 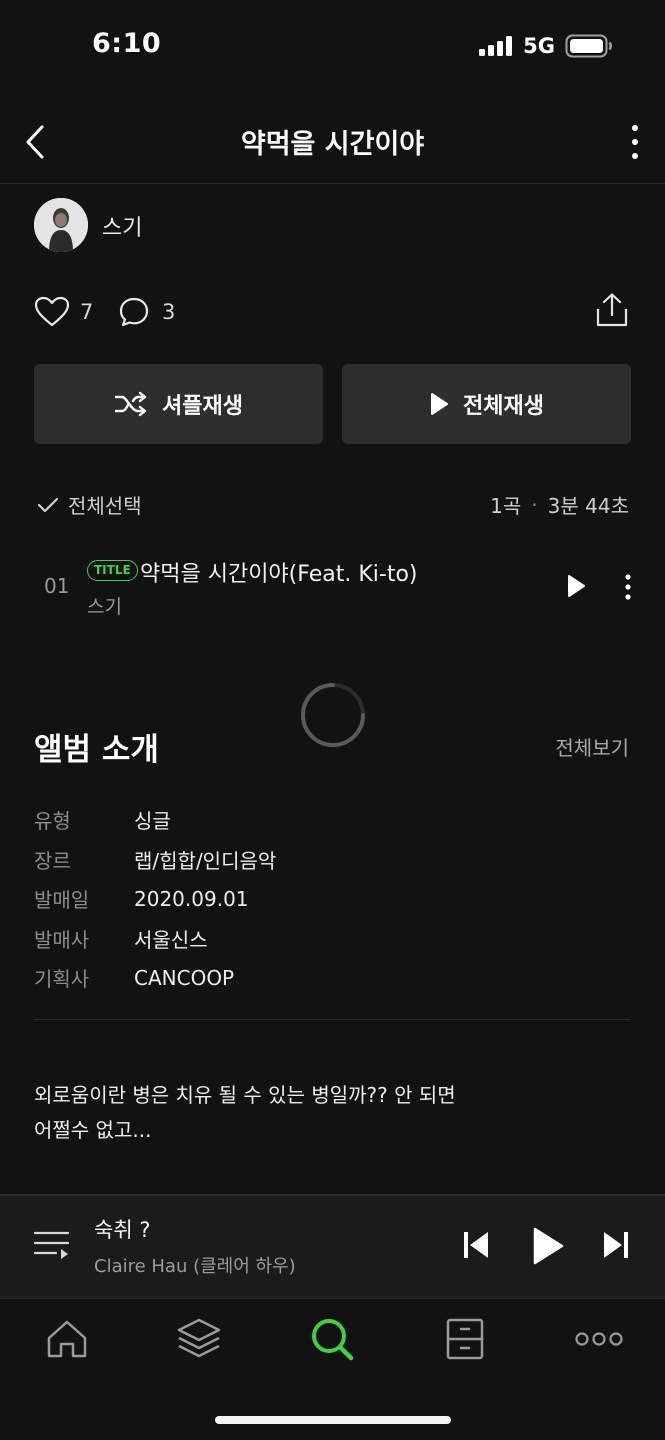 I want to click on artist-photo, so click(x=61, y=225).